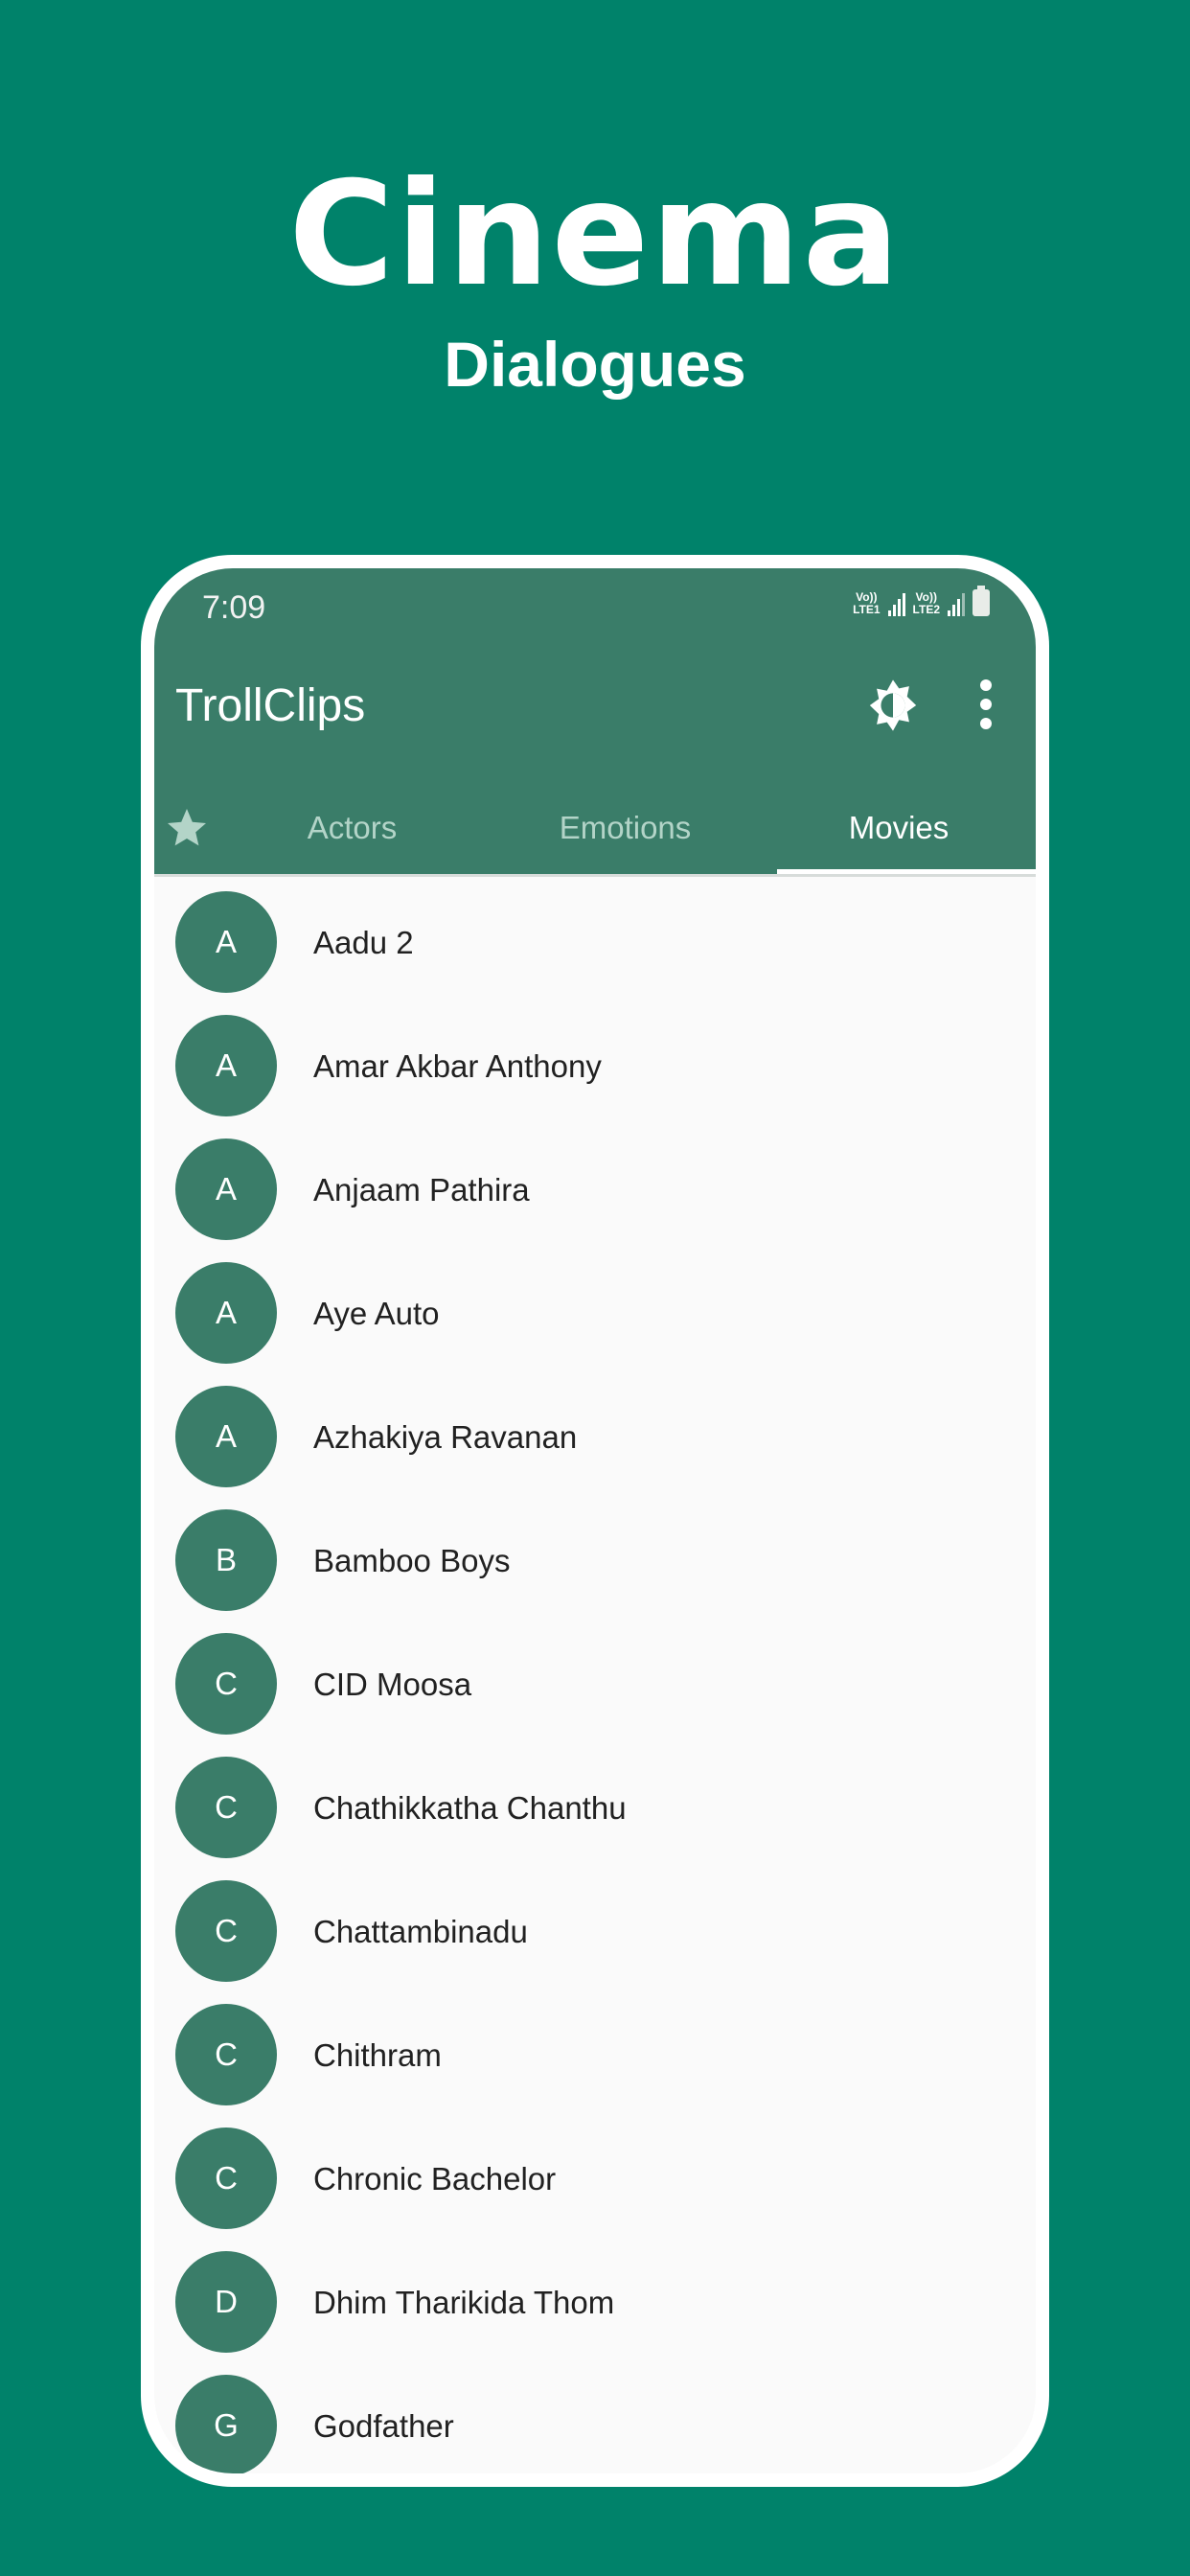 This screenshot has width=1190, height=2576. What do you see at coordinates (377, 1313) in the screenshot?
I see `movie-name: Aye Auto` at bounding box center [377, 1313].